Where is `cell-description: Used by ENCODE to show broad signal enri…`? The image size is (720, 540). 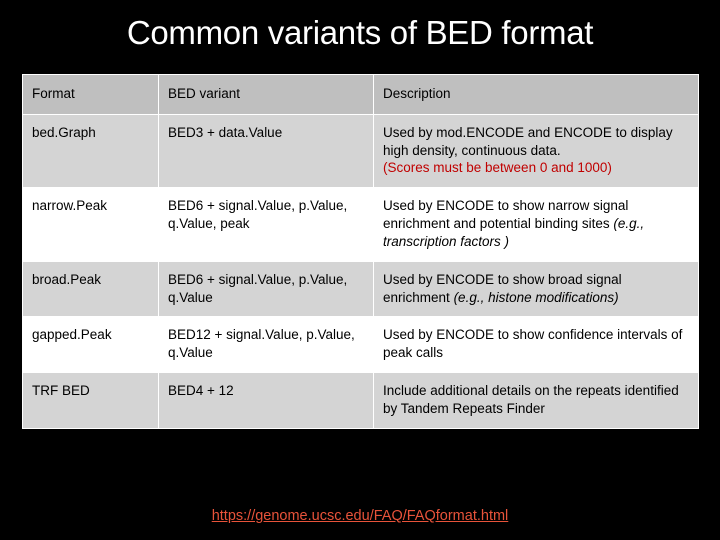
cell-description: Used by ENCODE to show broad signal enri… is located at coordinates (536, 289).